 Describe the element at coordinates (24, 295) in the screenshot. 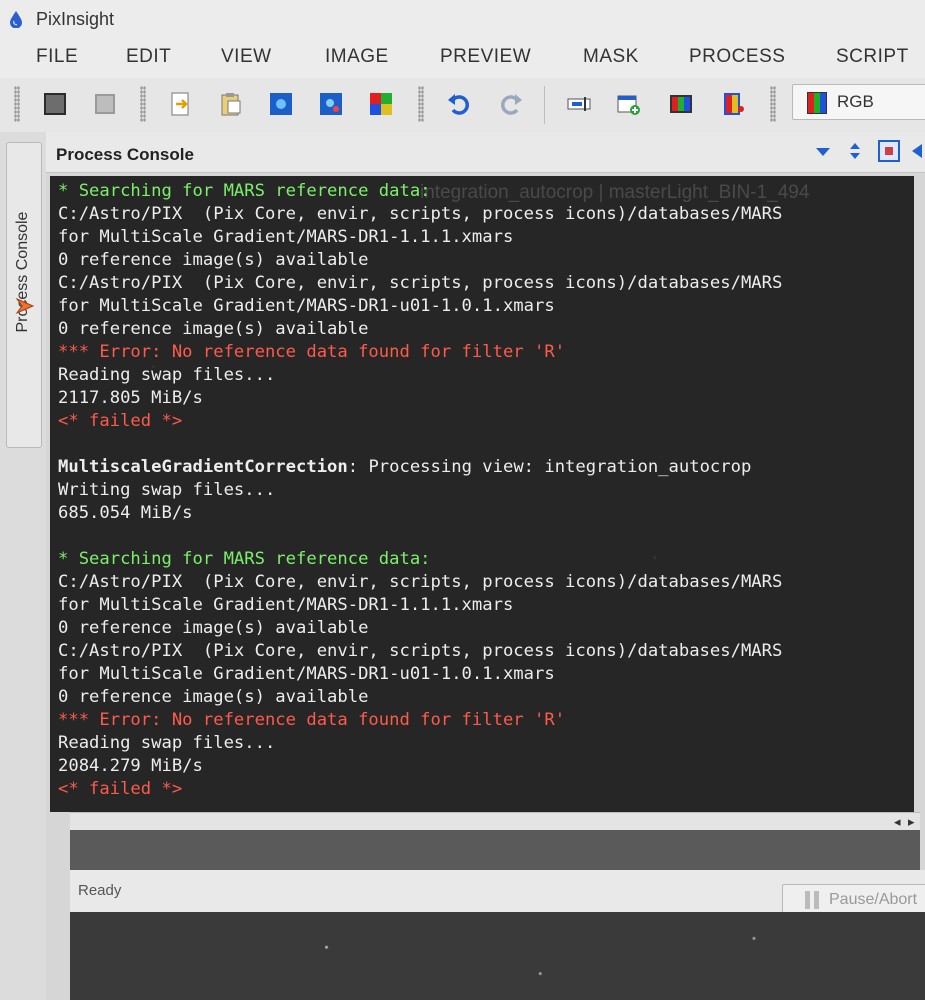

I see `dock-tab-process-console: Process Console` at that location.